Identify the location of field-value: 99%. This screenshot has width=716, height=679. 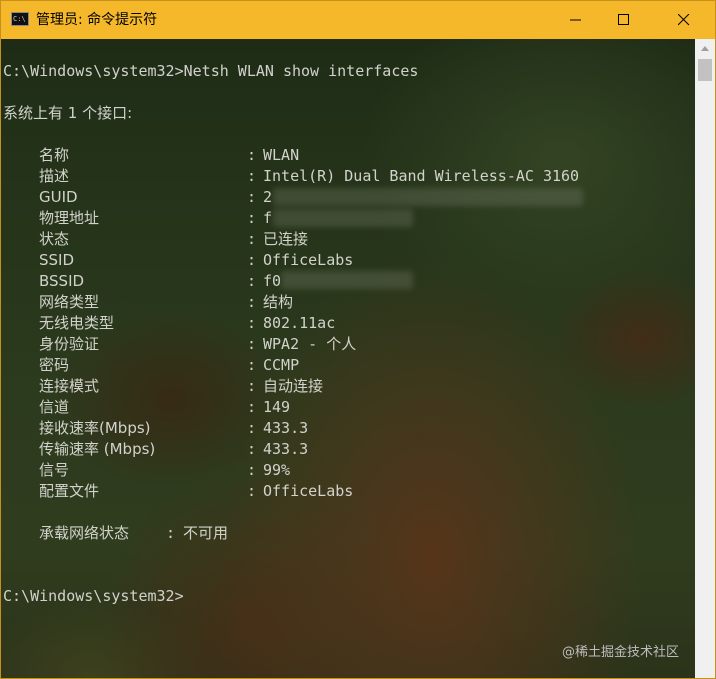
(277, 470).